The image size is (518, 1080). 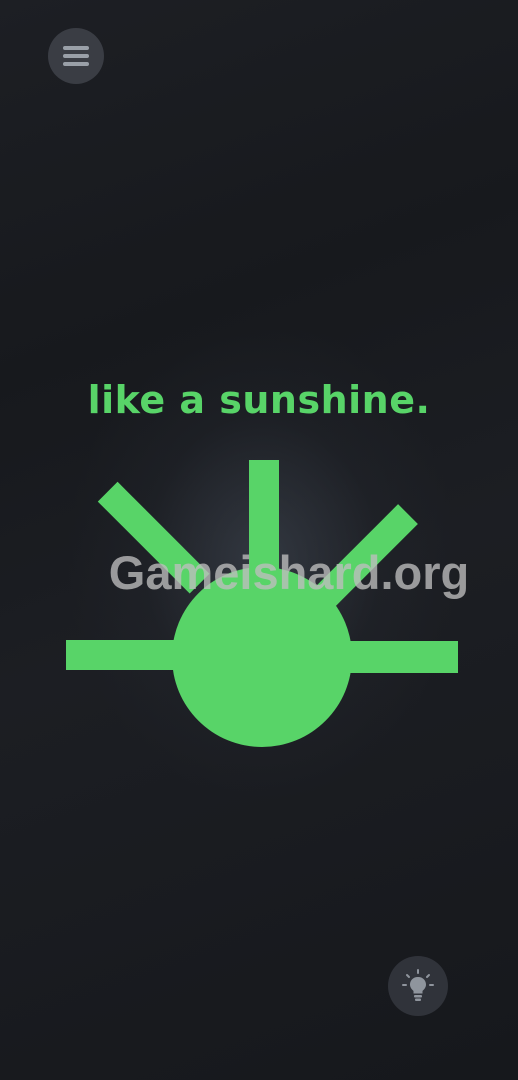 What do you see at coordinates (397, 657) in the screenshot?
I see `sun-ray-right` at bounding box center [397, 657].